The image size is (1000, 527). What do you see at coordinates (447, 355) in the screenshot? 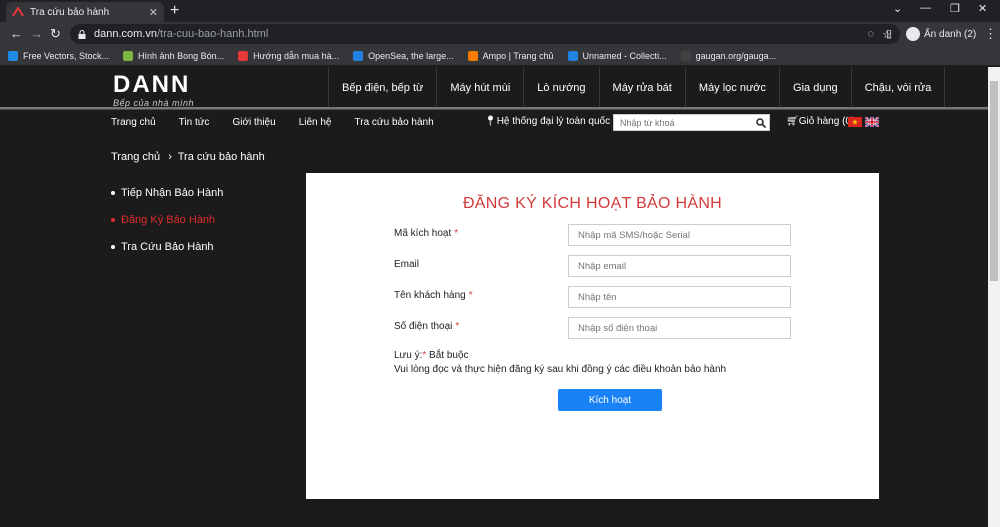
I see `note-required-text: Bắt buộc` at bounding box center [447, 355].